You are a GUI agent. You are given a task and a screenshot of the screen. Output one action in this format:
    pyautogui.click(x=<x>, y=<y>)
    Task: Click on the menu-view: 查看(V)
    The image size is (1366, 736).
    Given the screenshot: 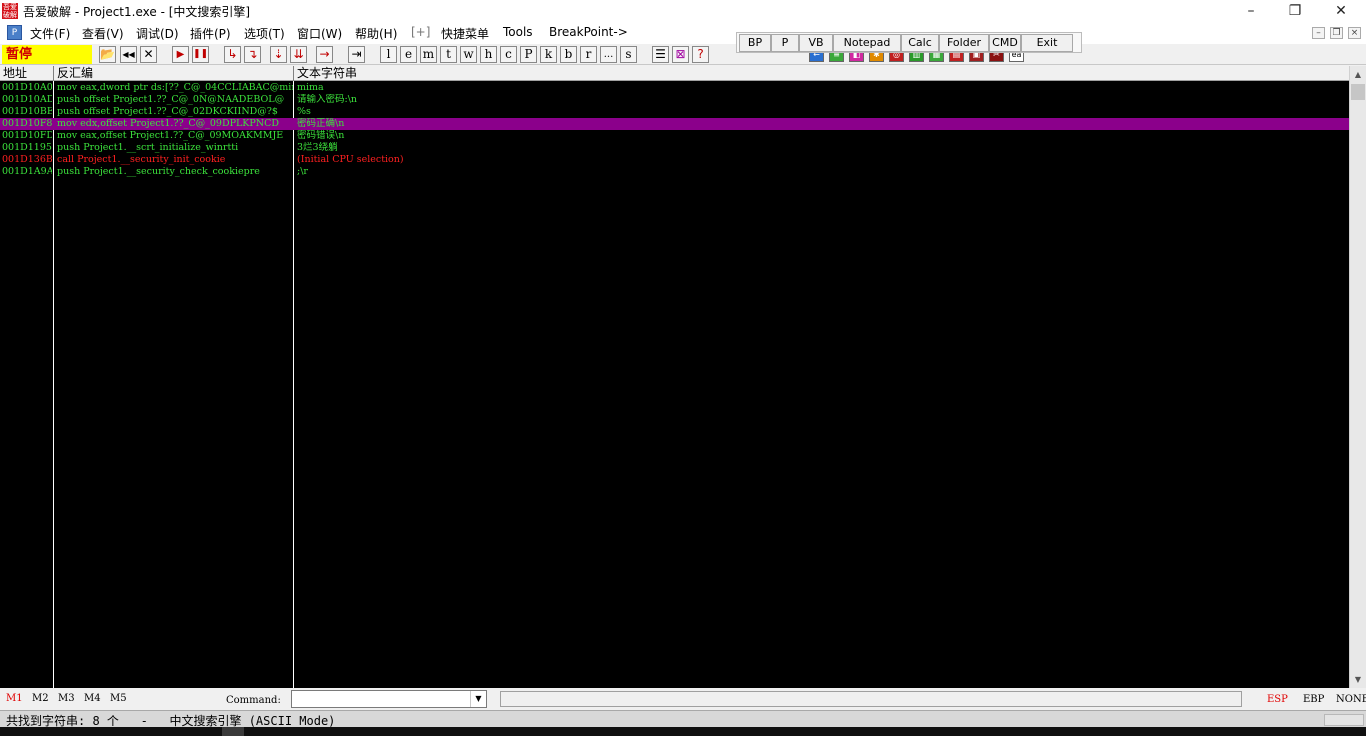 What is the action you would take?
    pyautogui.click(x=103, y=33)
    